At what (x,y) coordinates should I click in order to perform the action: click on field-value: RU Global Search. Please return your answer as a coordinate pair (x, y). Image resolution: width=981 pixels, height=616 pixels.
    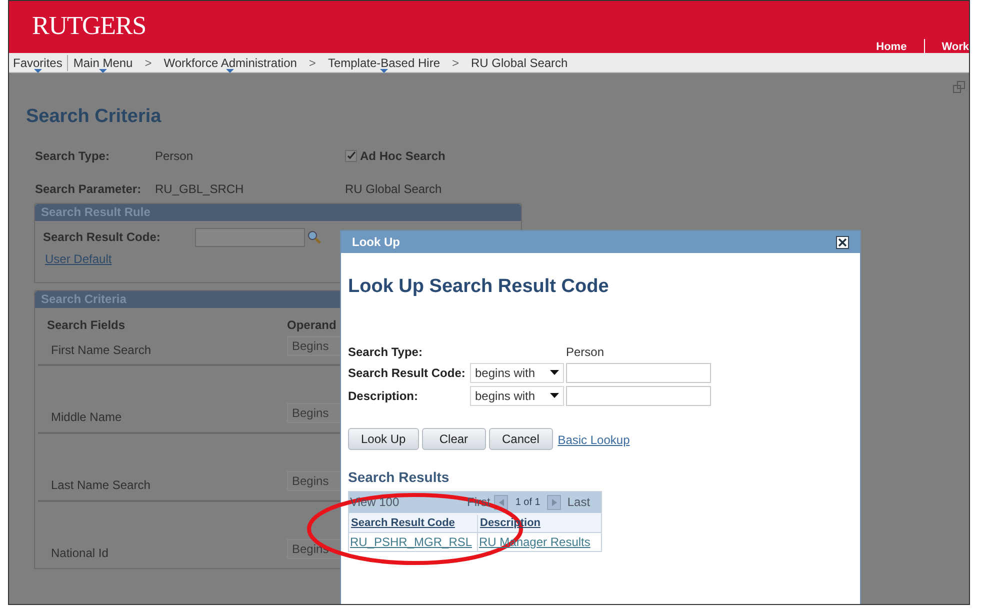
    Looking at the image, I should click on (393, 189).